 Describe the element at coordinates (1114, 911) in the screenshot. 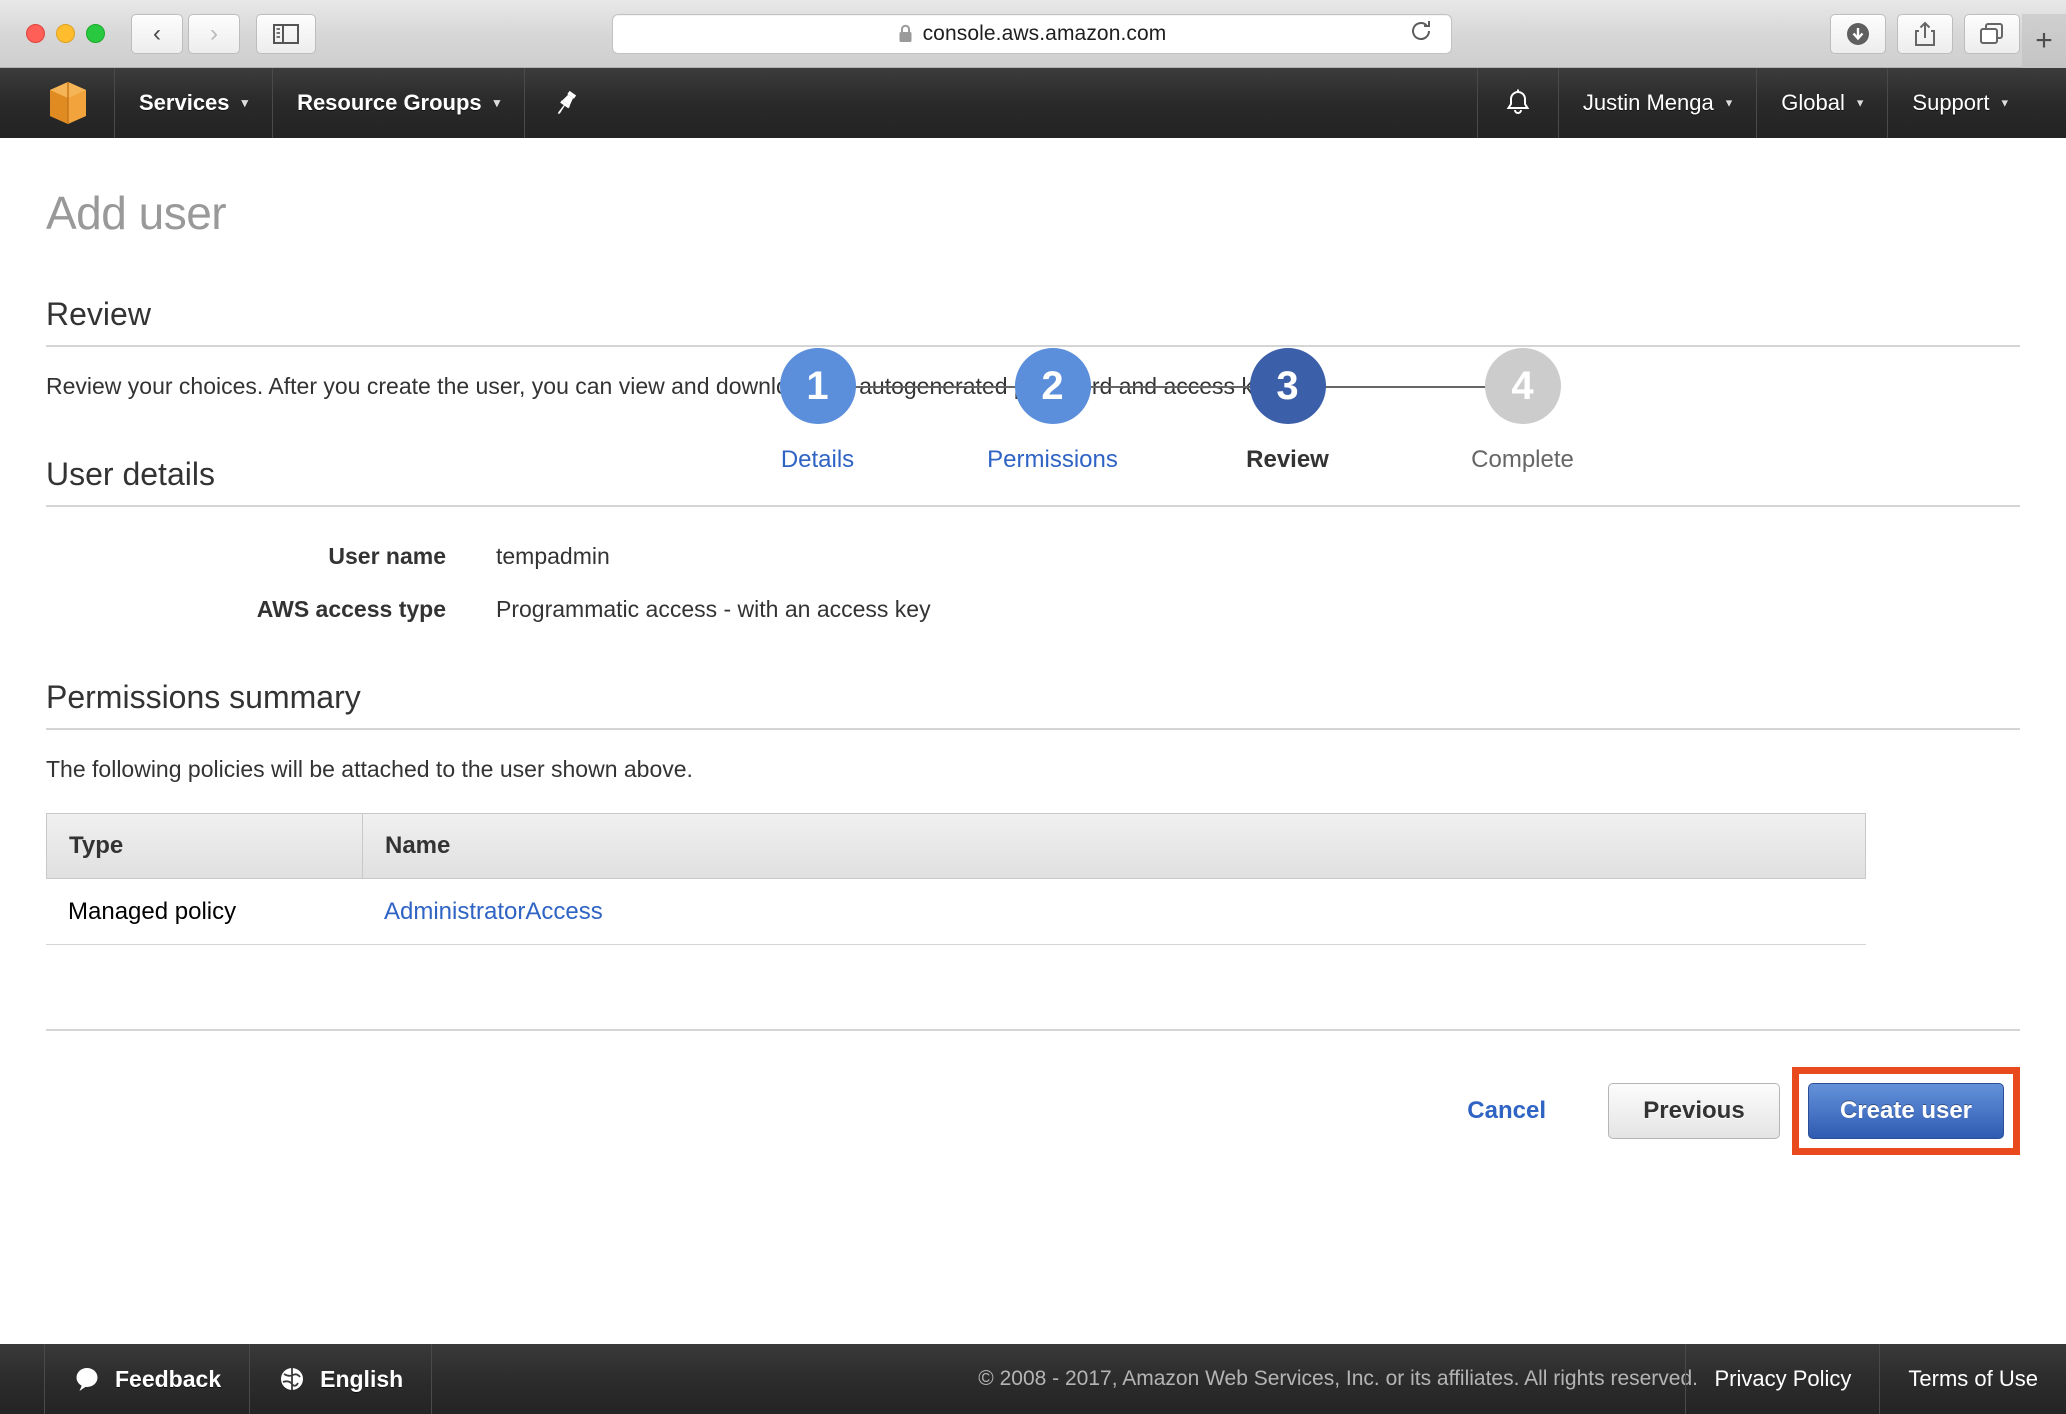

I see `policy-name-cell: AdministratorAccess` at that location.